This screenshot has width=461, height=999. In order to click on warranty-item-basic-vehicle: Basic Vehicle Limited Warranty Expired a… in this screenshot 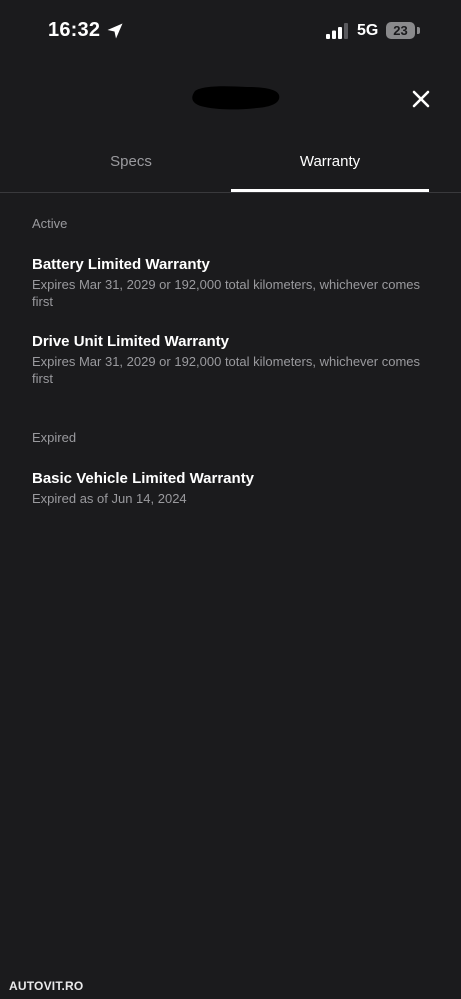, I will do `click(229, 488)`.